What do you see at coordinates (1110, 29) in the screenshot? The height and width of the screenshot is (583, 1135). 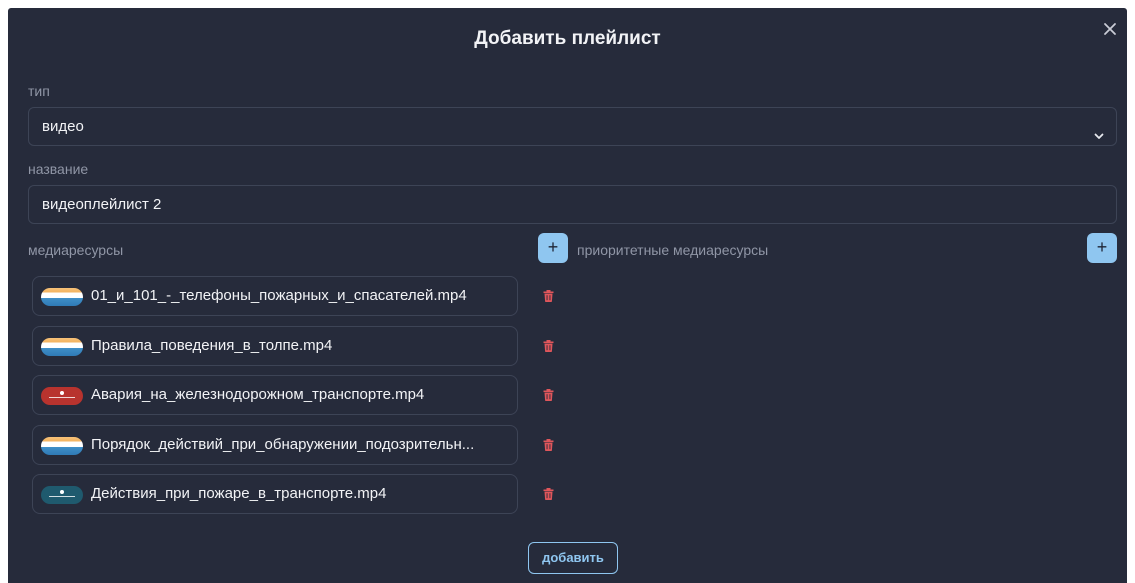 I see `close-icon` at bounding box center [1110, 29].